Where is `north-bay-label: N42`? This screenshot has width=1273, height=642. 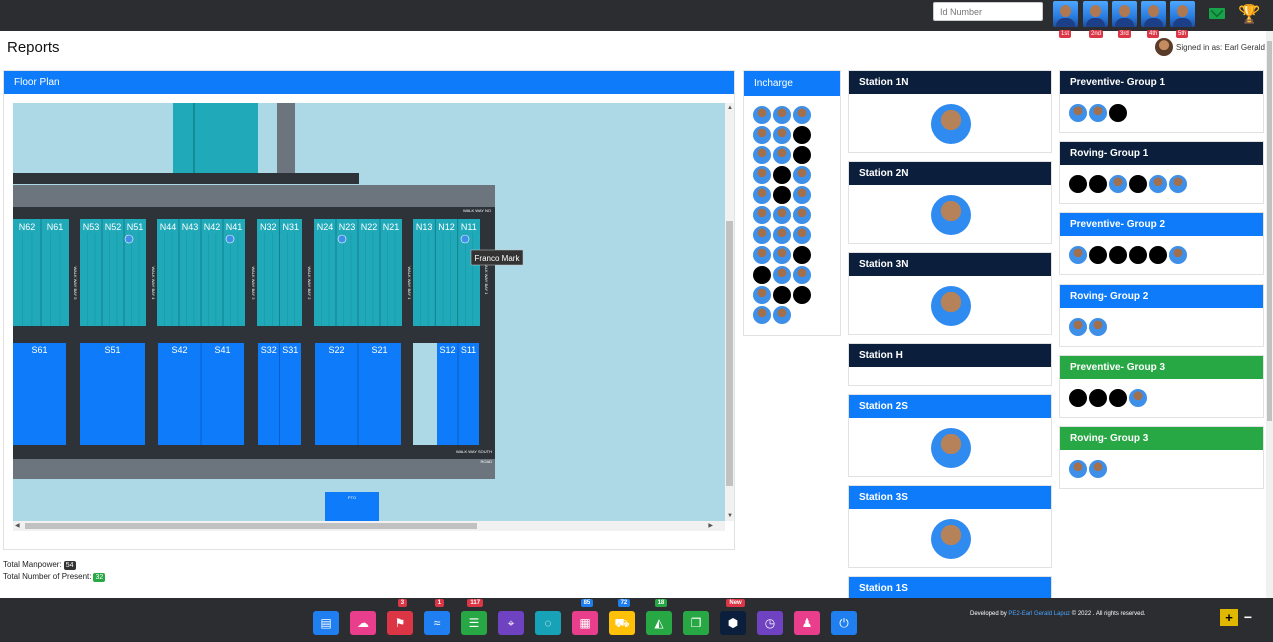
north-bay-label: N42 is located at coordinates (212, 227).